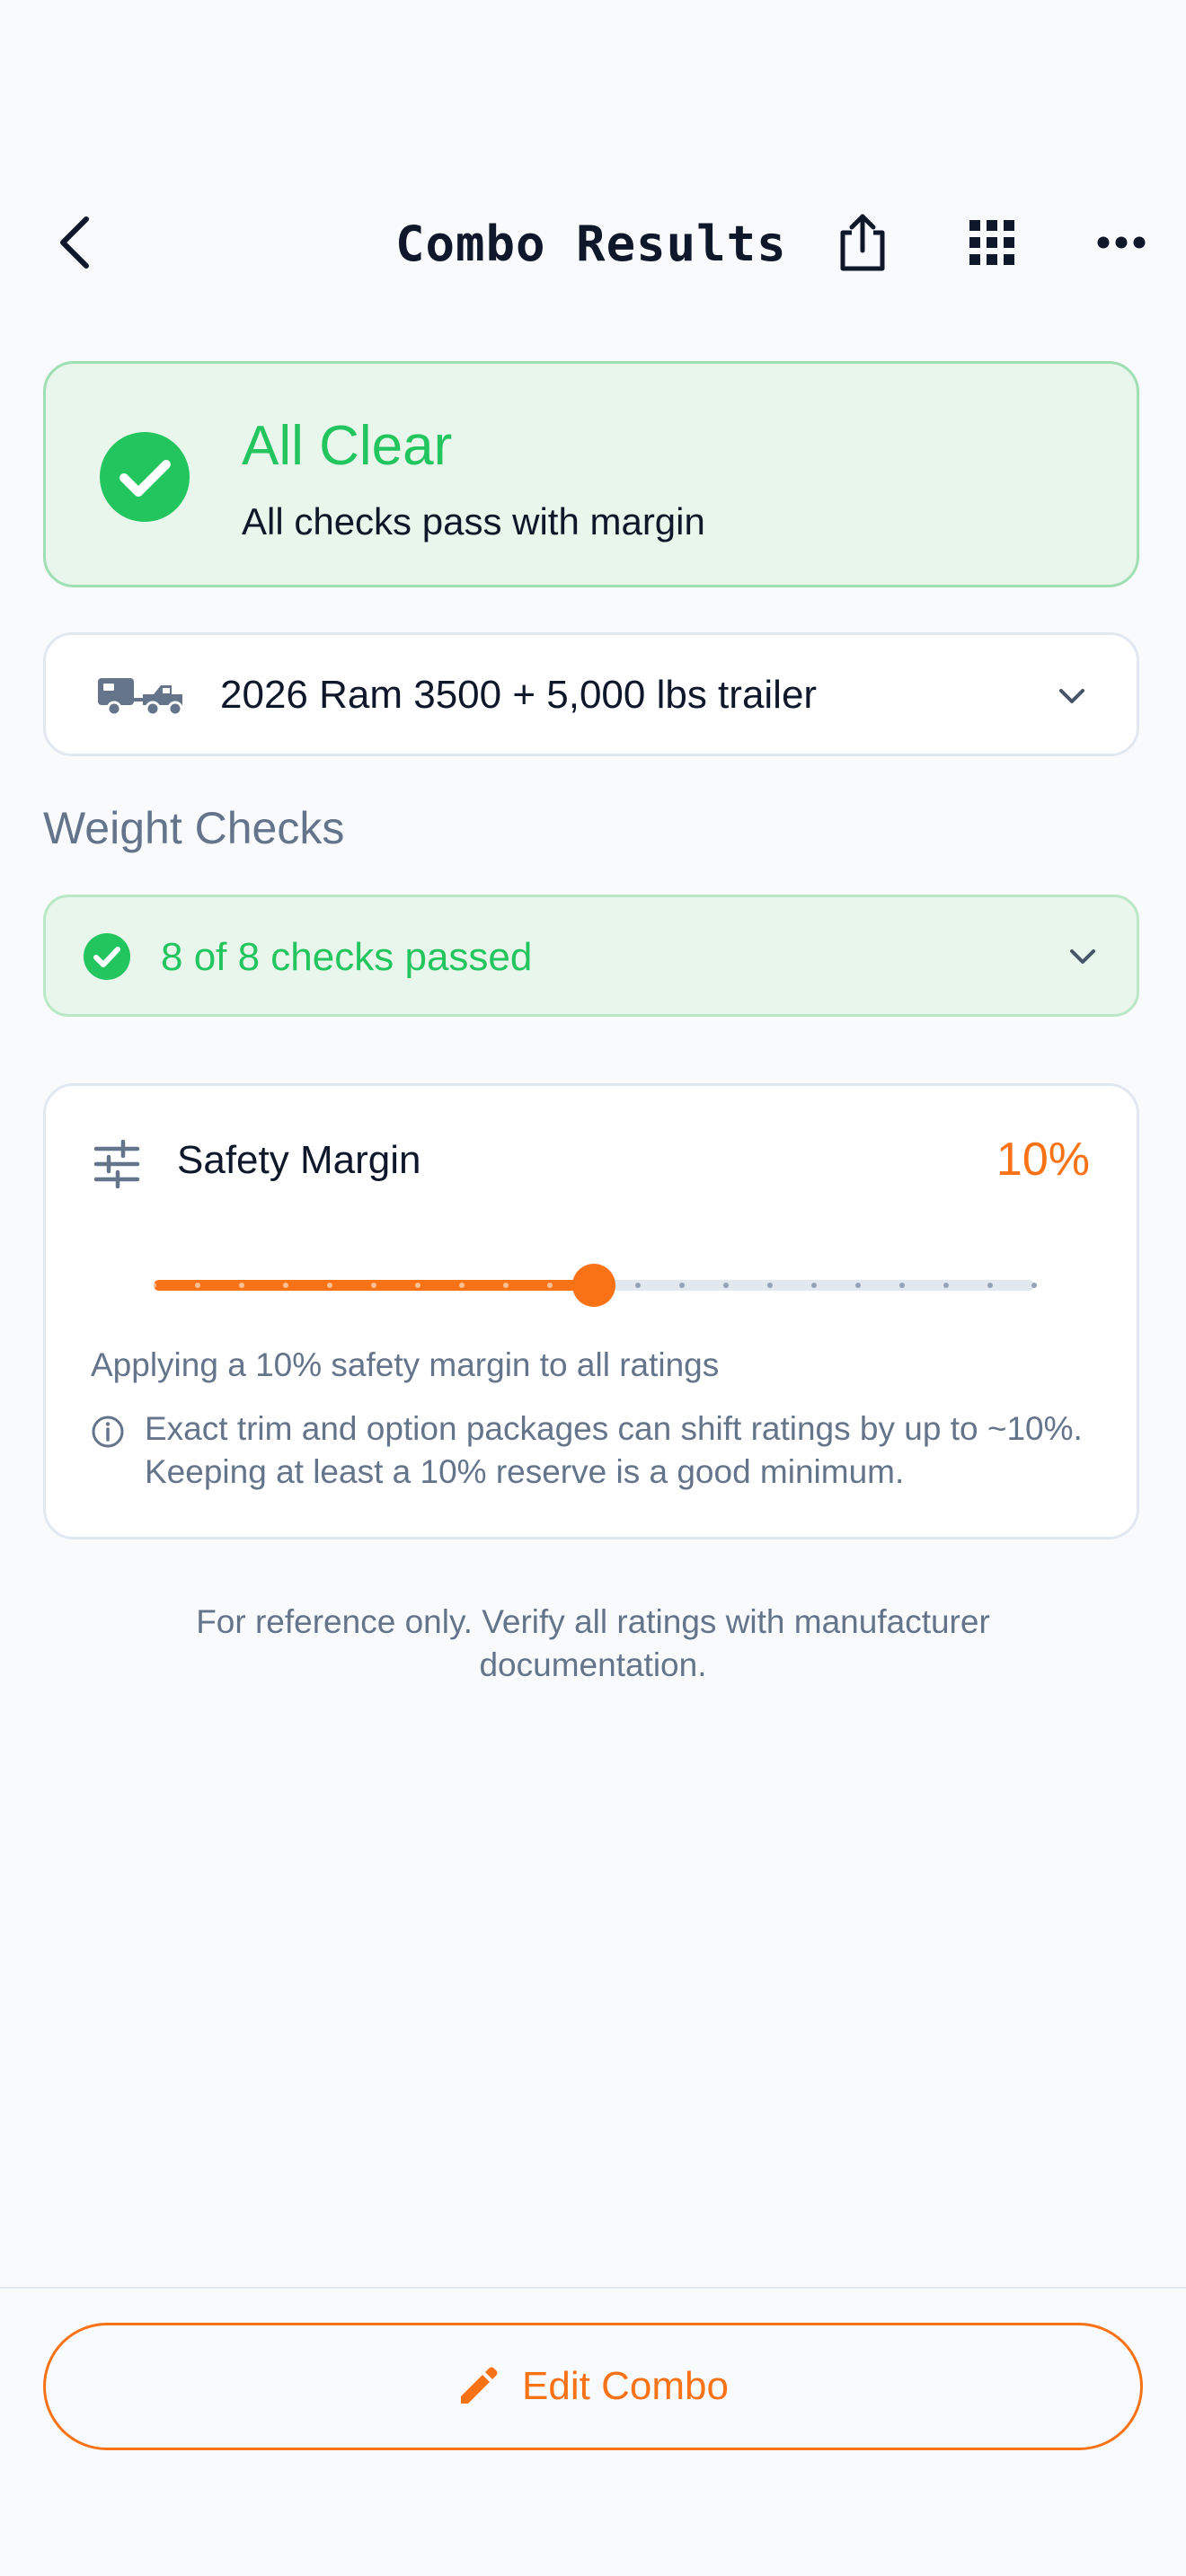 The image size is (1186, 2576). I want to click on share-icon, so click(862, 242).